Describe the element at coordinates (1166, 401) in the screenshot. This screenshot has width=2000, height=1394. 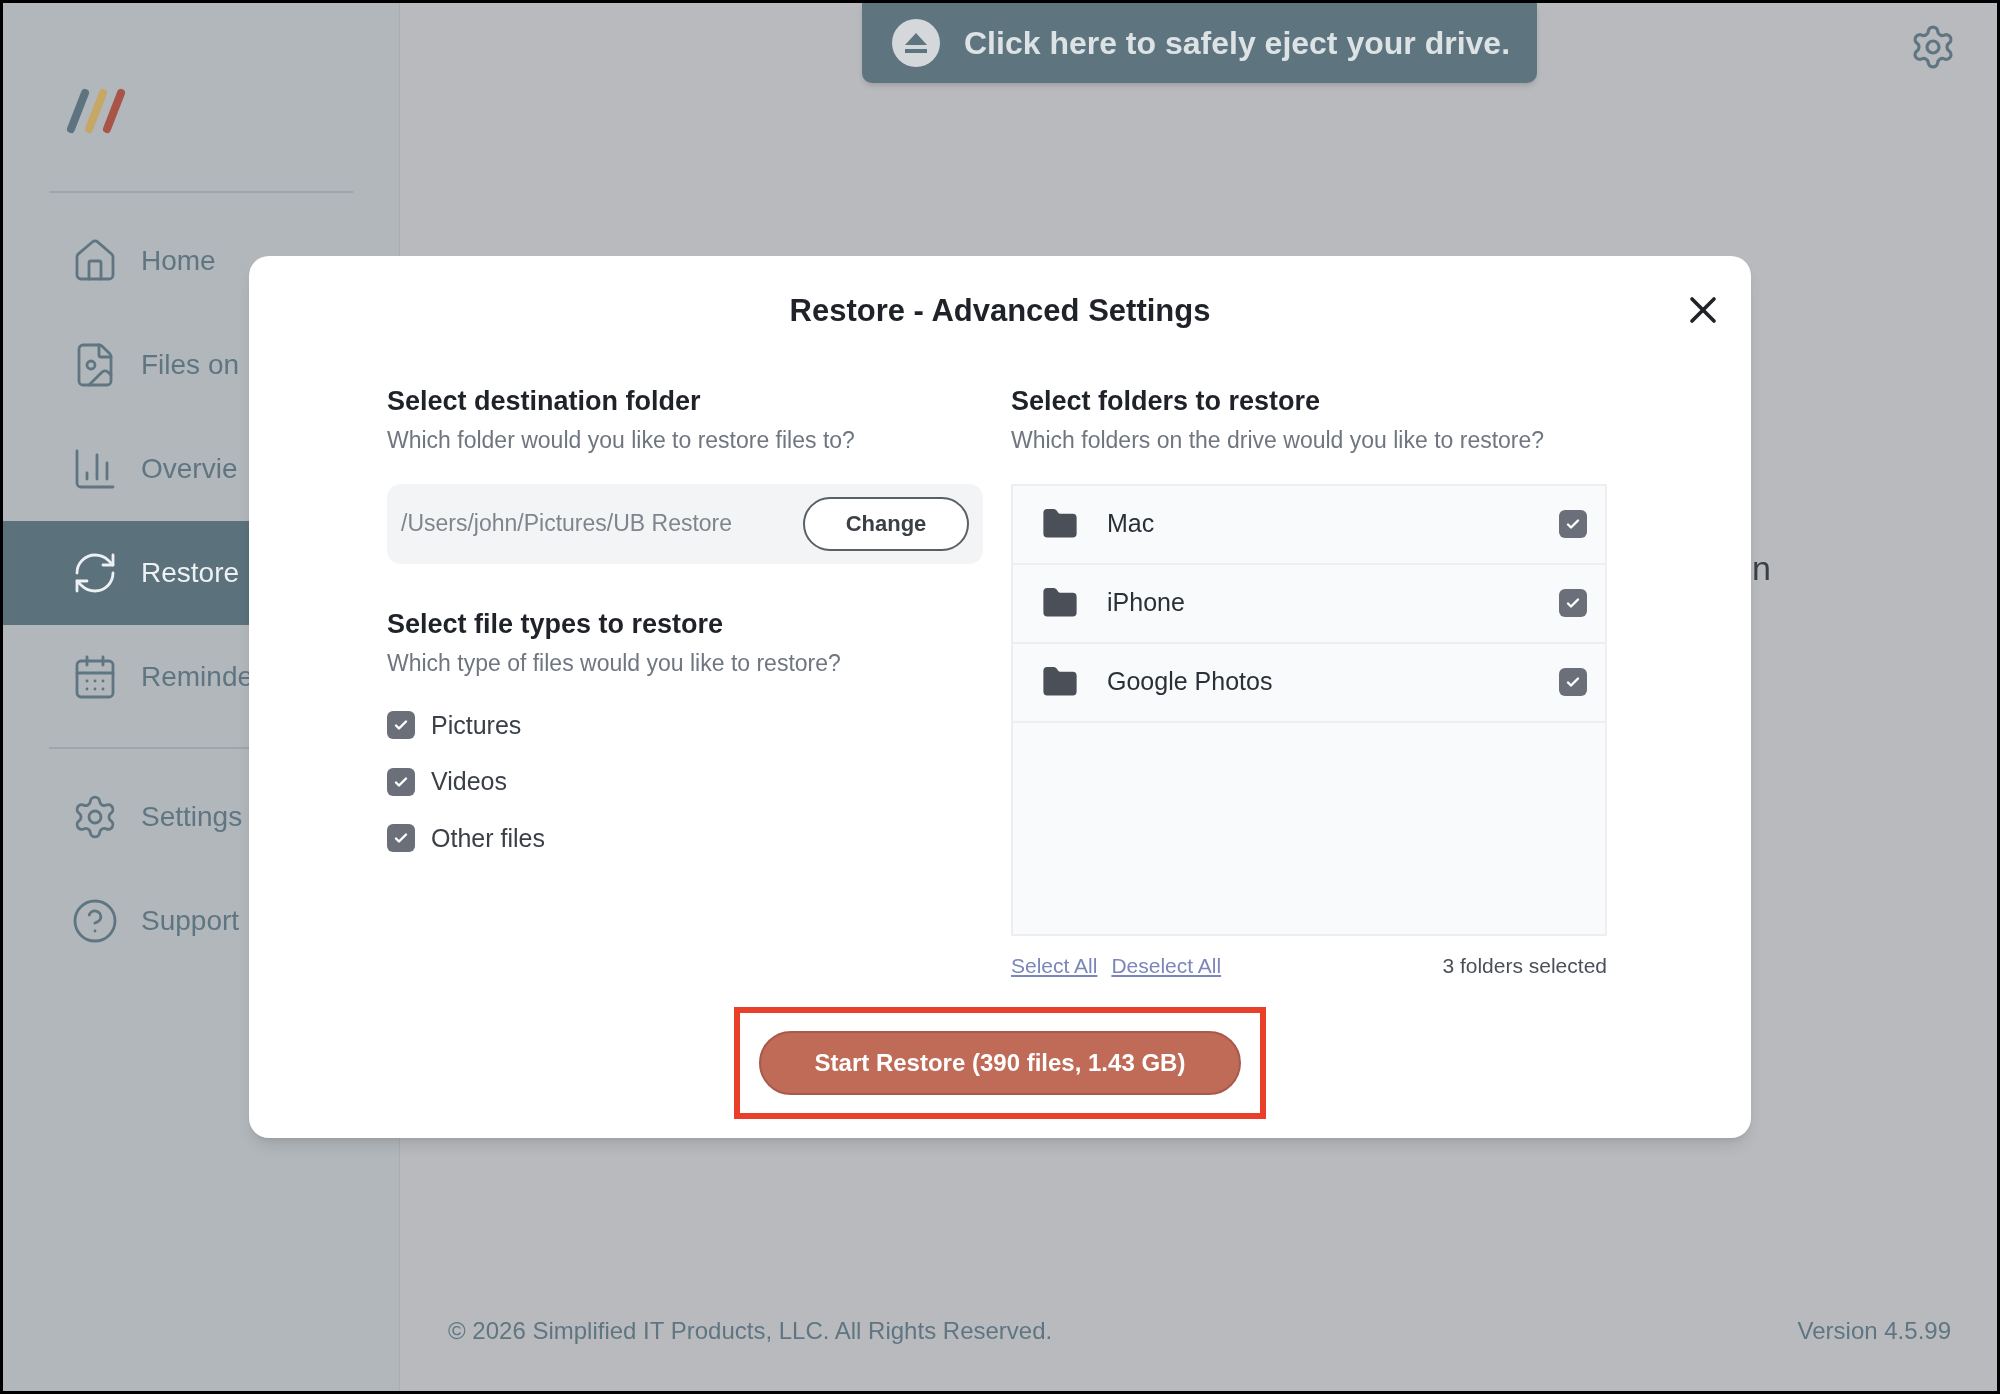
I see `section-heading: Select folders to restore` at that location.